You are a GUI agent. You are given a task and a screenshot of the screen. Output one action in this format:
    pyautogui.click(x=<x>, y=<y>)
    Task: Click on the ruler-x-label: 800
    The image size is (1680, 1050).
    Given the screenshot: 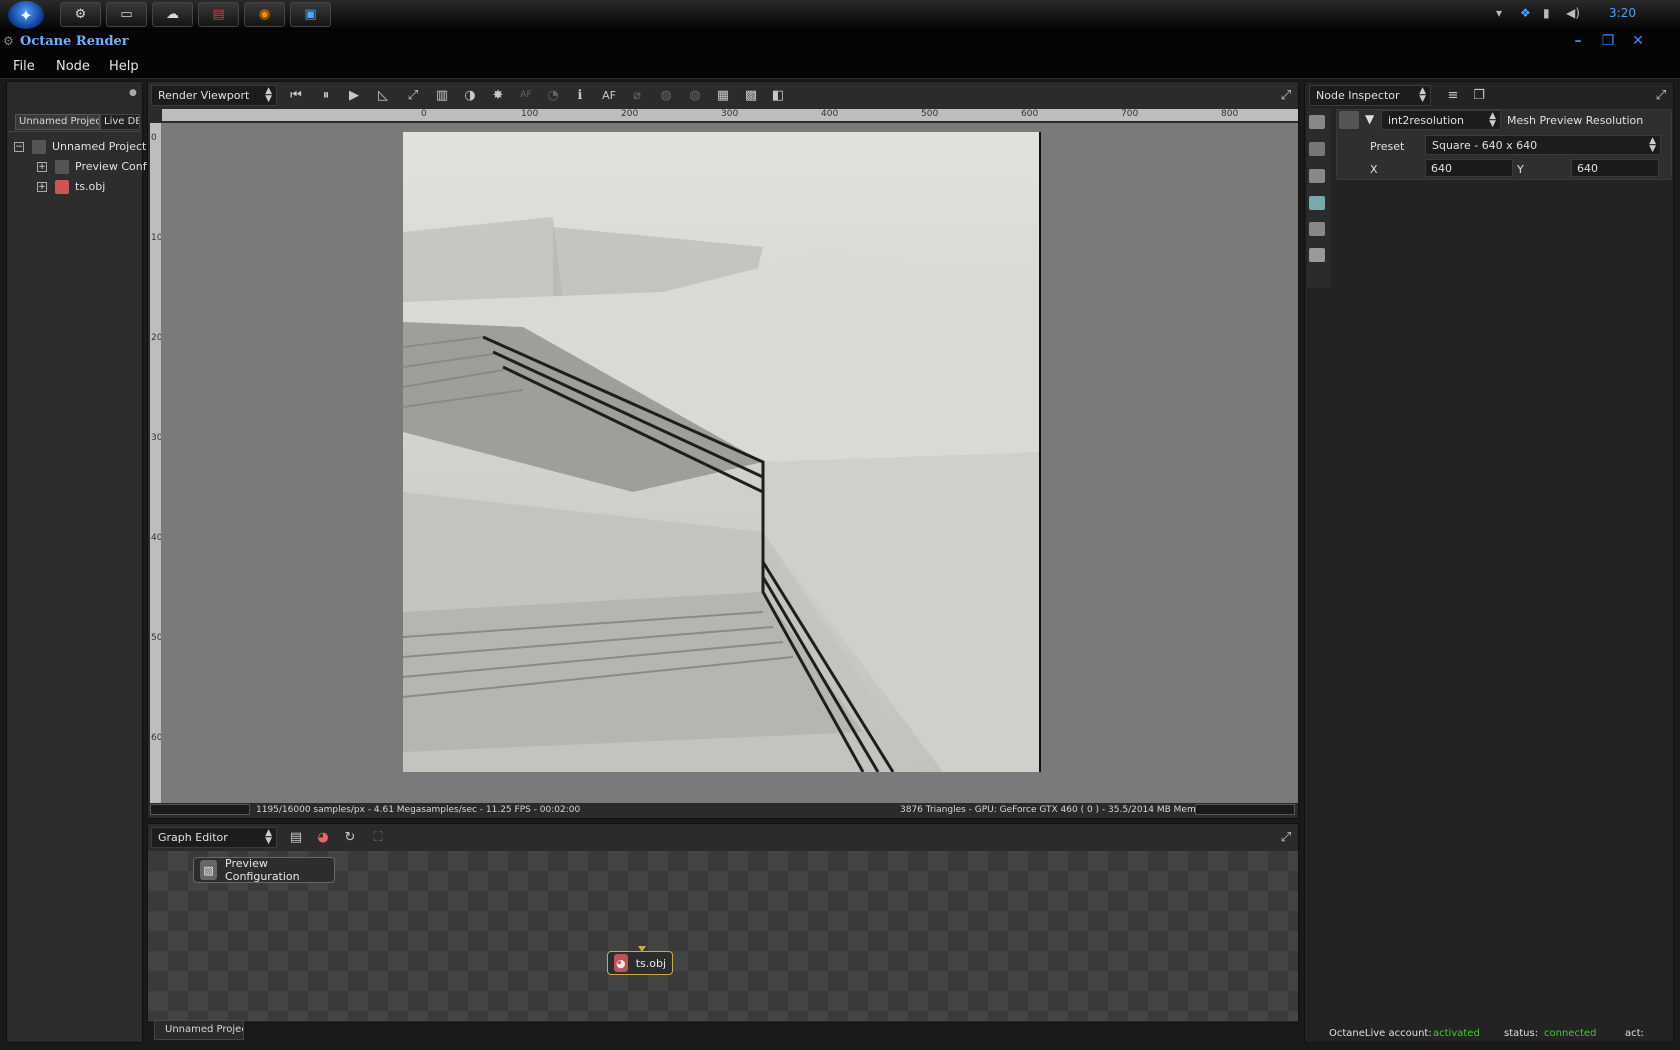 What is the action you would take?
    pyautogui.click(x=1230, y=114)
    